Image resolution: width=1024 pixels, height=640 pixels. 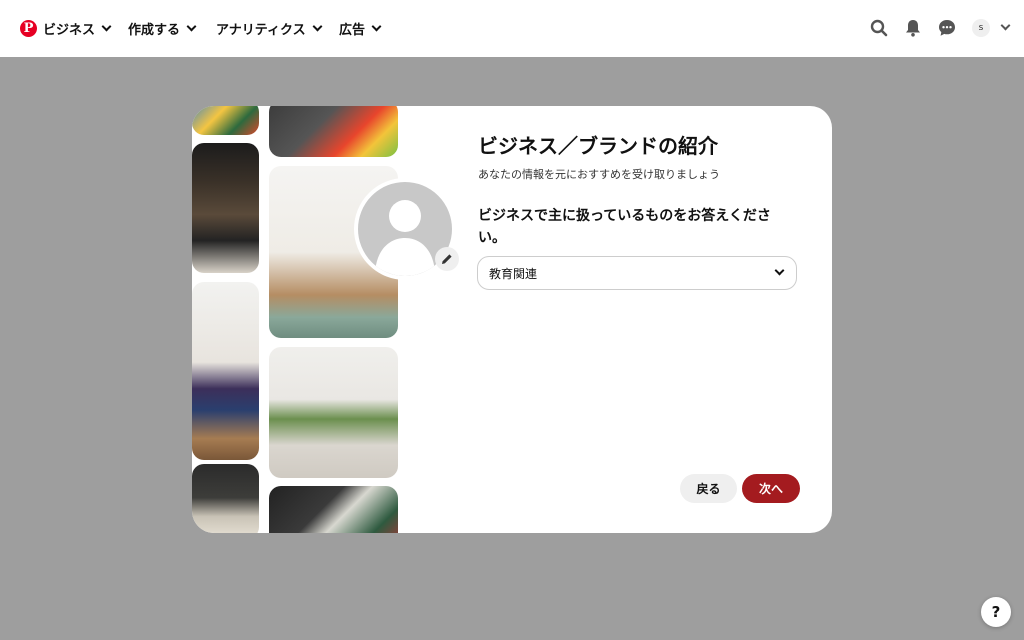 What do you see at coordinates (225, 498) in the screenshot?
I see `chalkboard-room-image` at bounding box center [225, 498].